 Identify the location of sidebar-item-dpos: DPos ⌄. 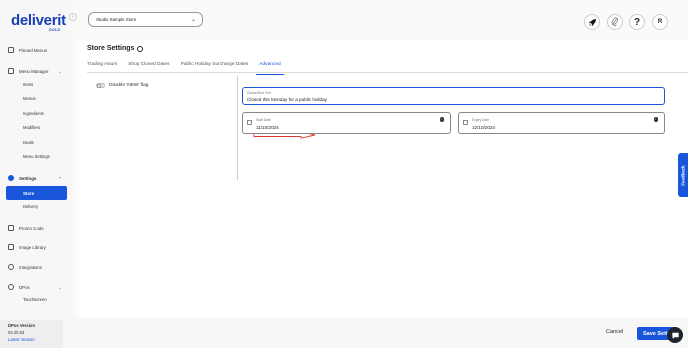
(36, 287).